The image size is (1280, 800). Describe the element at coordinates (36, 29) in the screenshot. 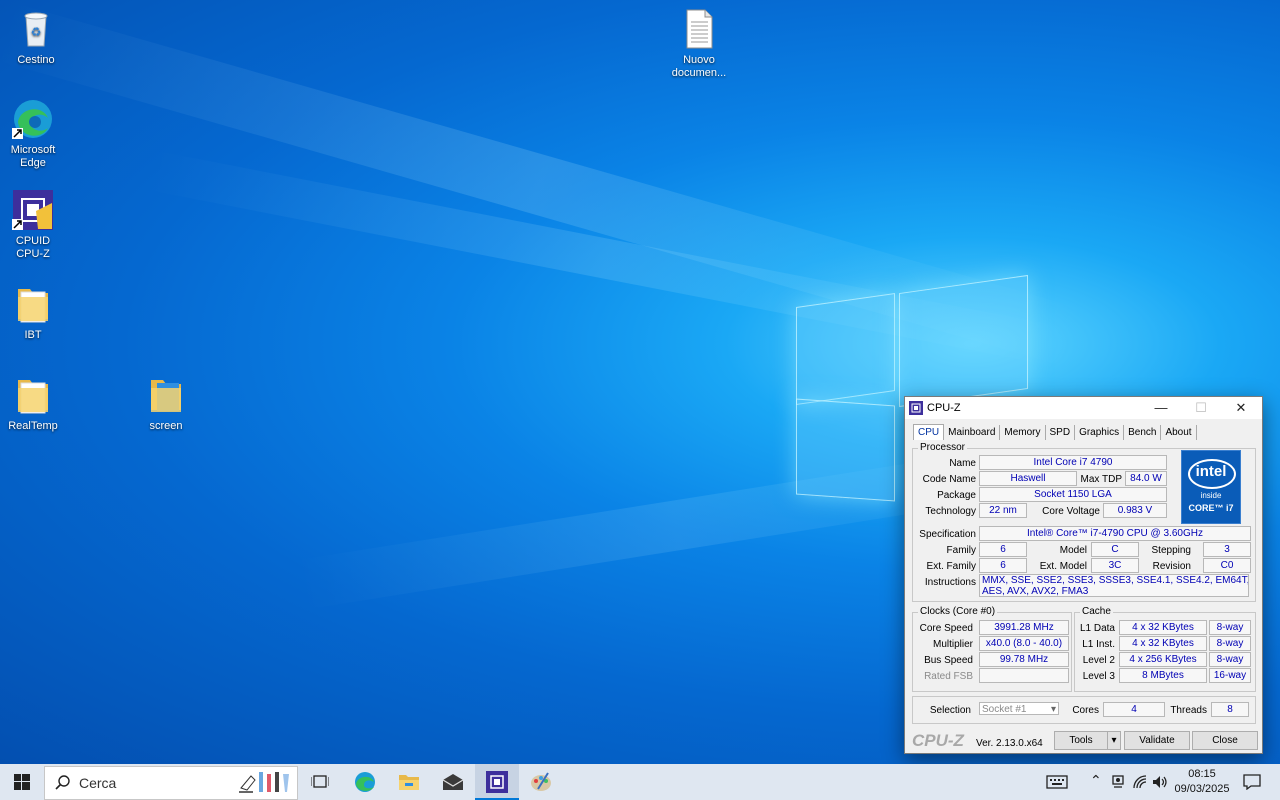

I see `recycle-bin-icon: ♻` at that location.